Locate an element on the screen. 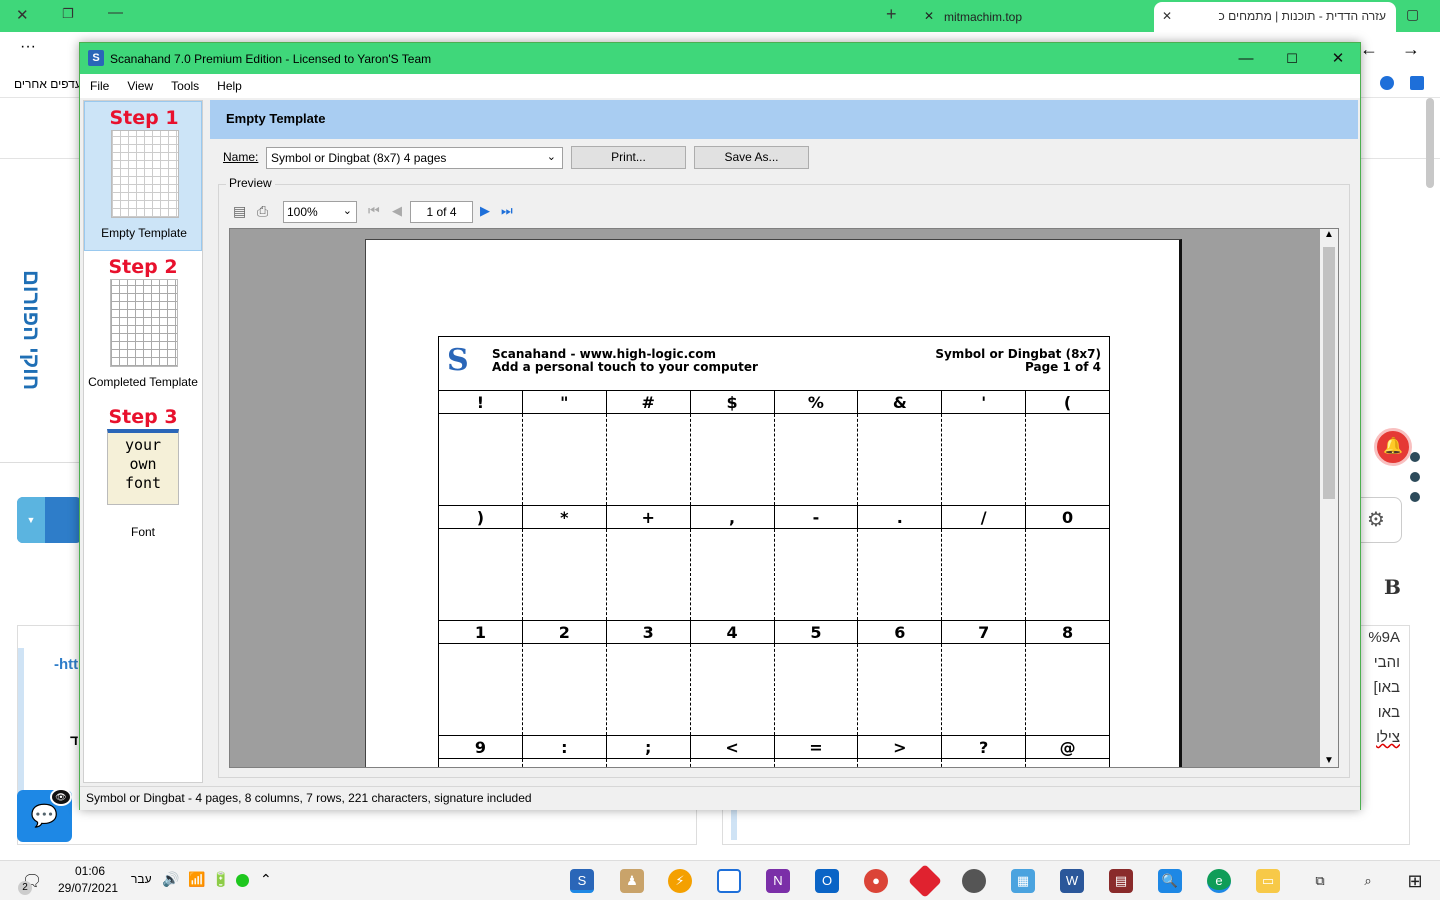  menu-view: View is located at coordinates (139, 83).